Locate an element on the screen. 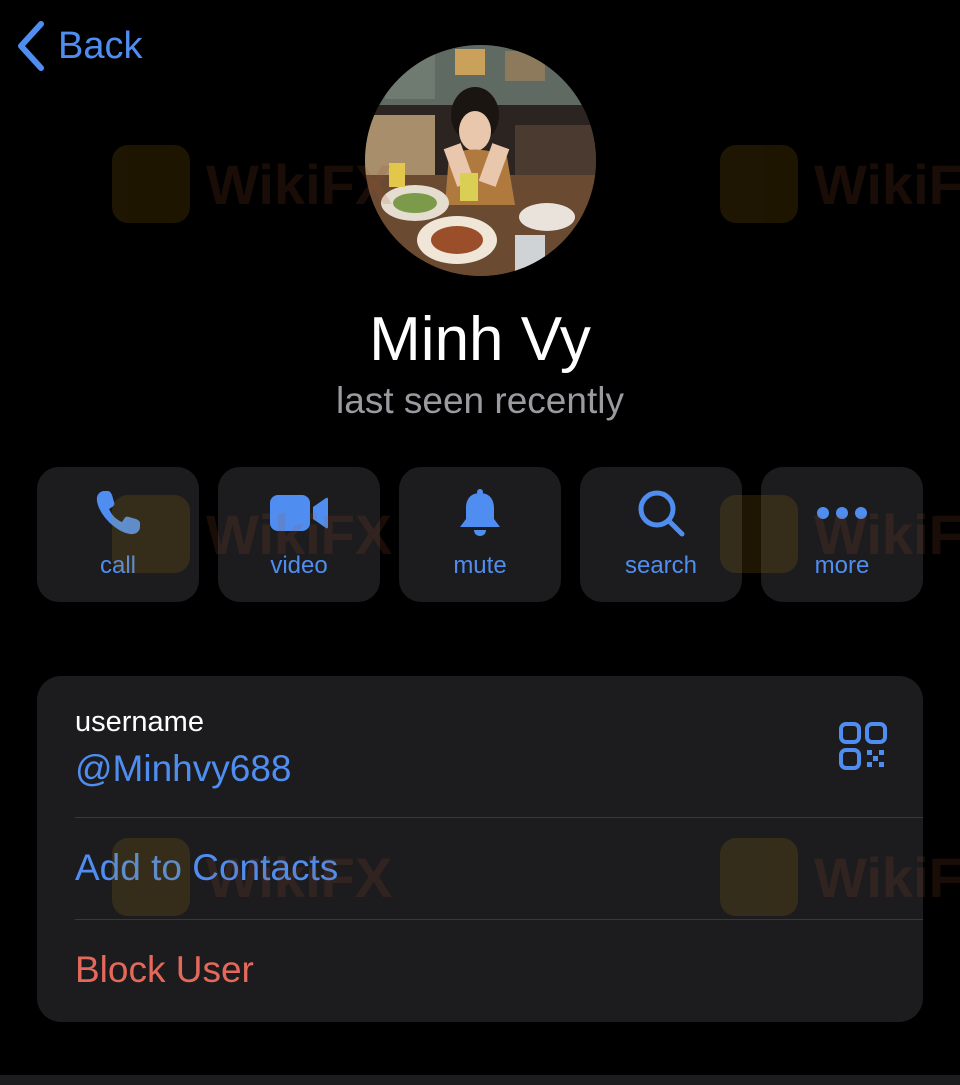  search-button: search is located at coordinates (661, 534).